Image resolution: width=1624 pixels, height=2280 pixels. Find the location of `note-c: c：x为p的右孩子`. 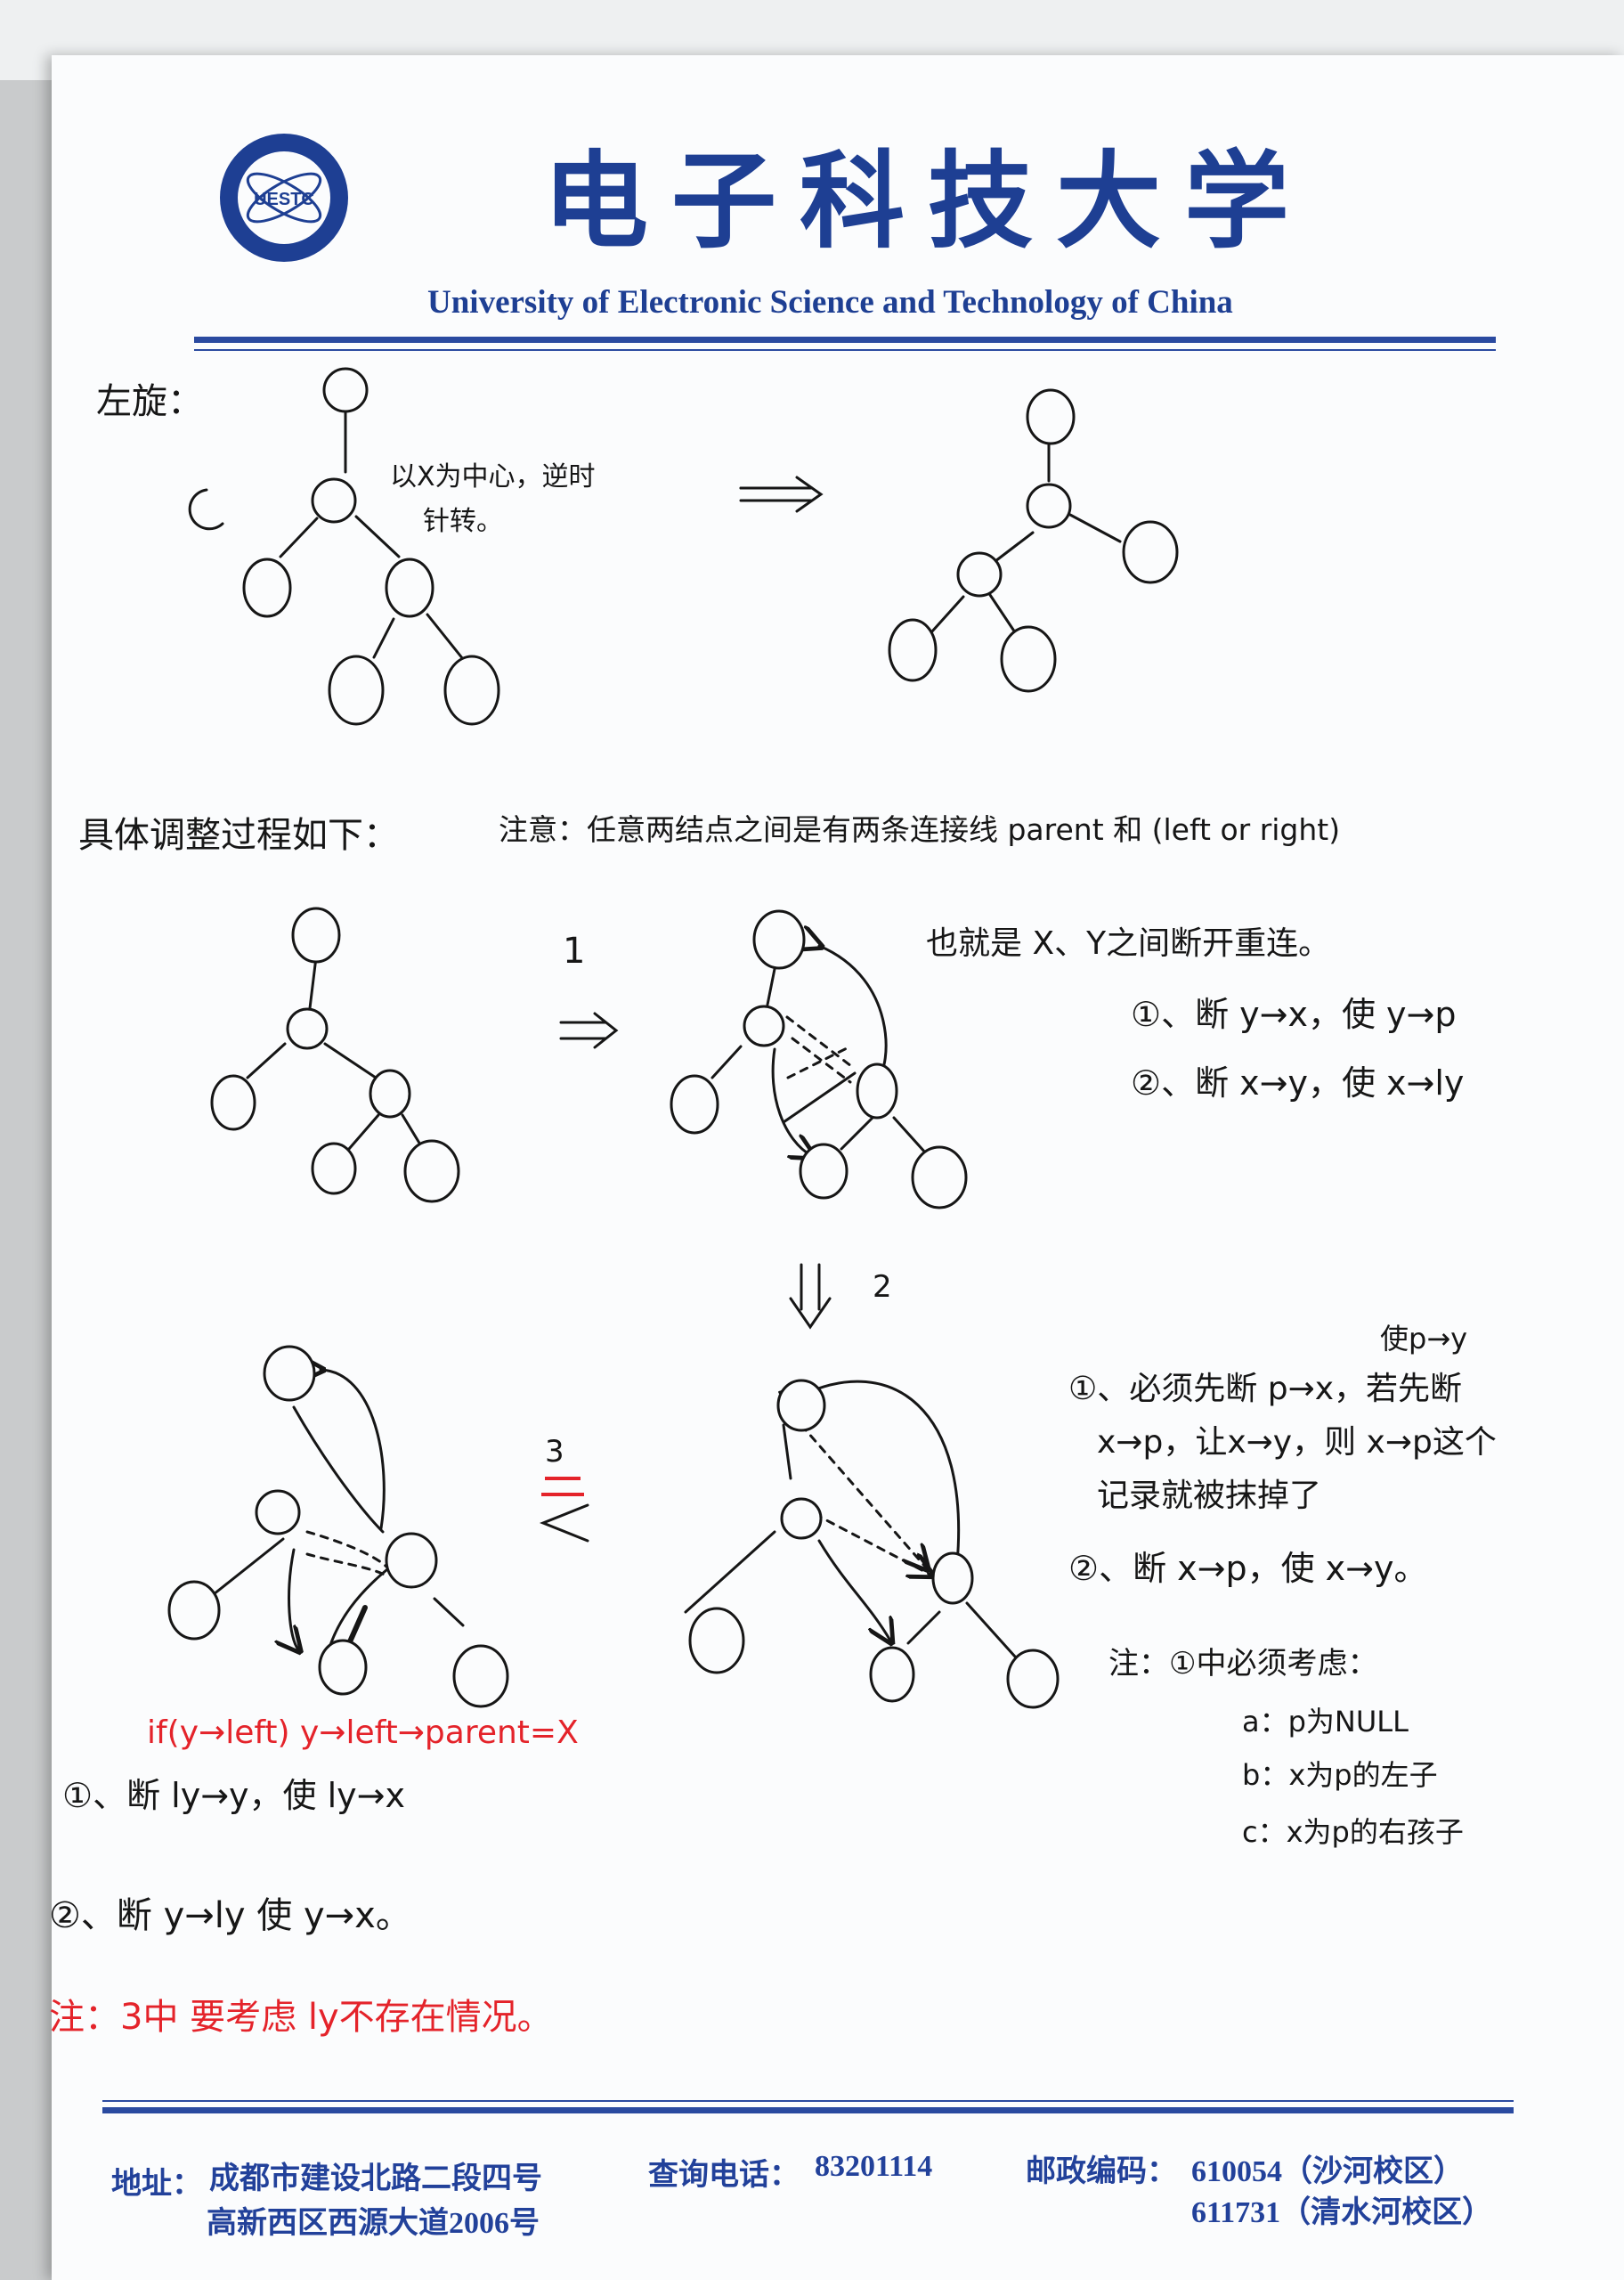

note-c: c：x为p的右孩子 is located at coordinates (1353, 1832).